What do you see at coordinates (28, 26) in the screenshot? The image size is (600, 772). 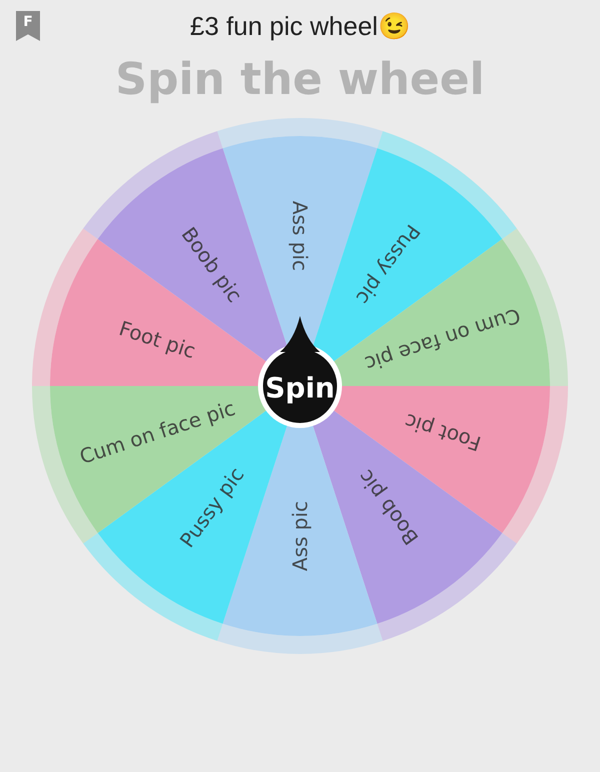 I see `bookmark-badge: F` at bounding box center [28, 26].